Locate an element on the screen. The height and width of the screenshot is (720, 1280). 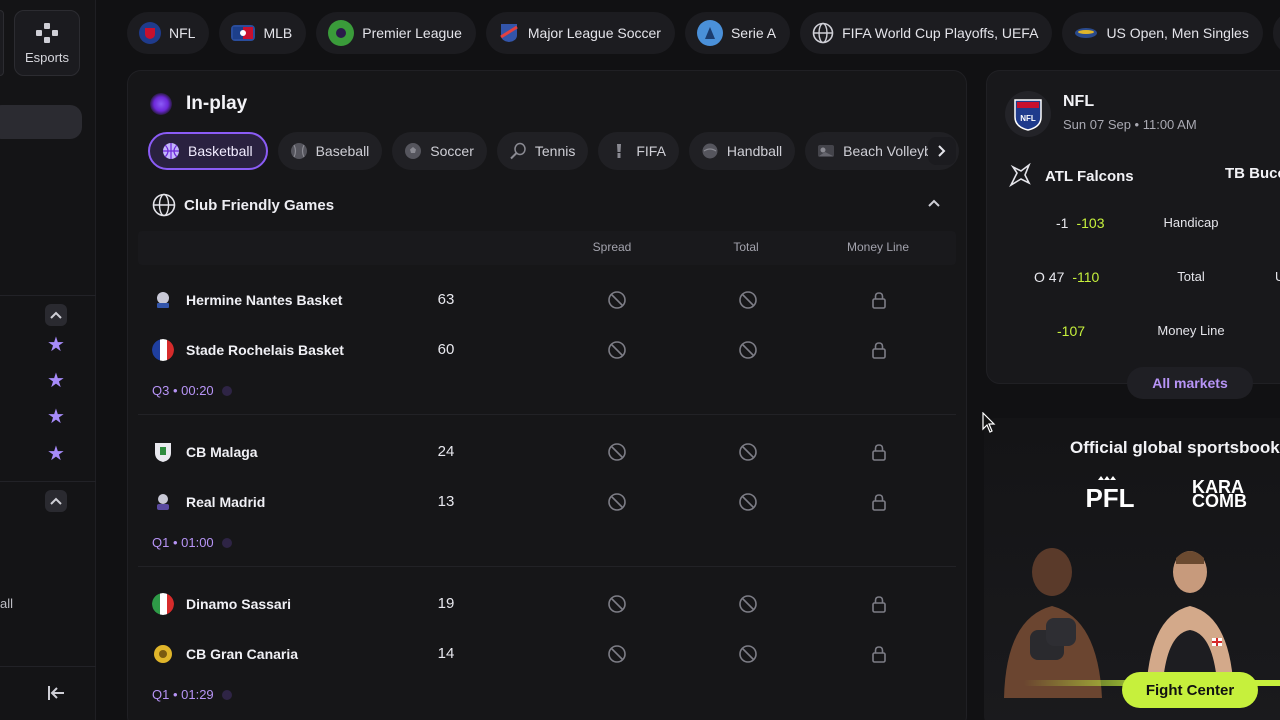
live-dot-icon is located at coordinates (226, 694).